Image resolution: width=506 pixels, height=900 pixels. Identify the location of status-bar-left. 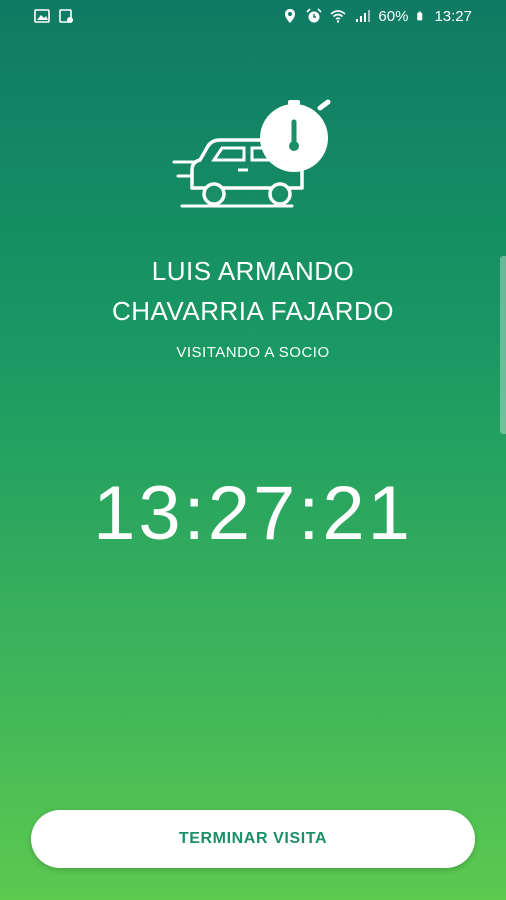
(54, 16).